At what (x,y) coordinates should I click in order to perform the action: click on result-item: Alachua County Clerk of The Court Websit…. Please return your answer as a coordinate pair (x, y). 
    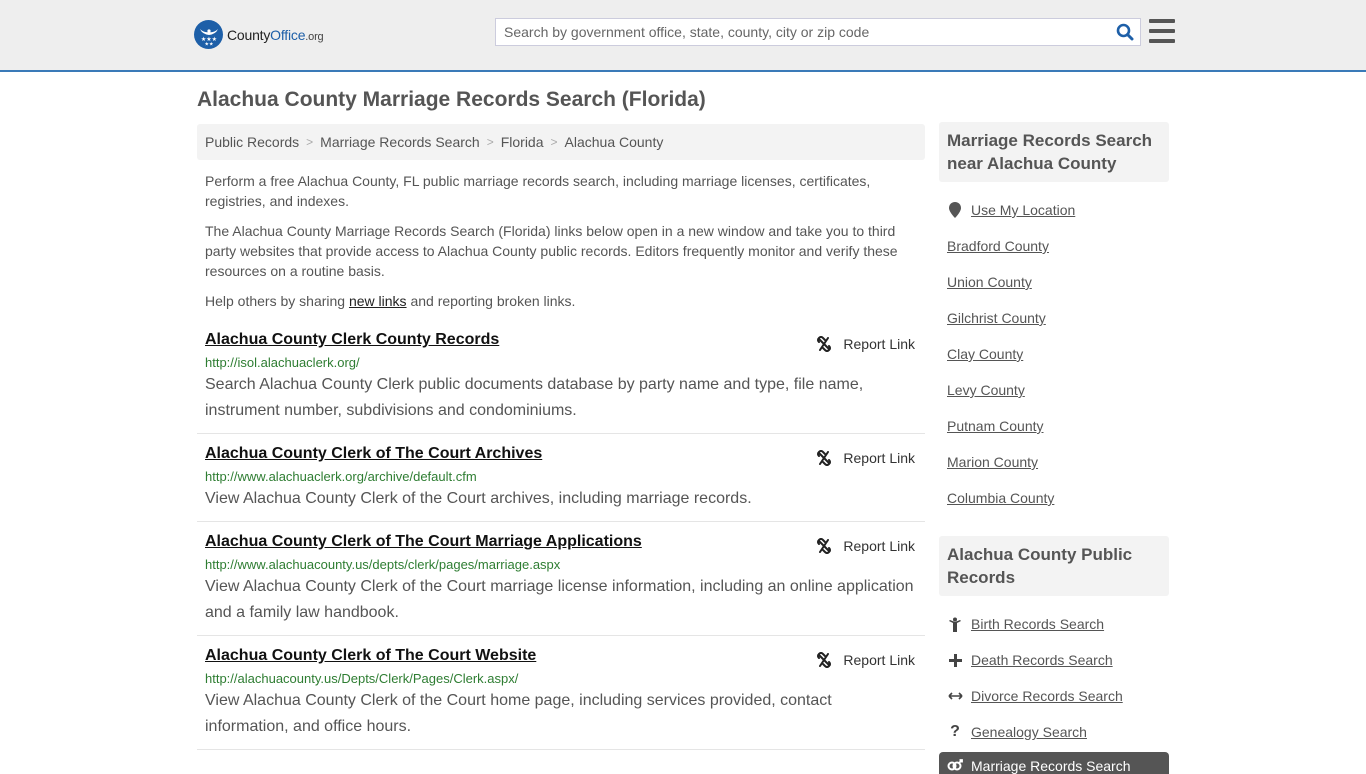
    Looking at the image, I should click on (561, 693).